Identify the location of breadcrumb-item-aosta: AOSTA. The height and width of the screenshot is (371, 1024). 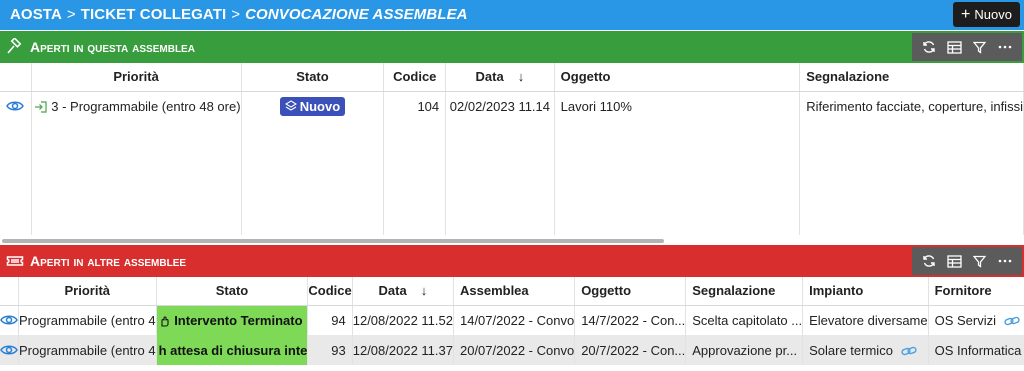
(36, 14).